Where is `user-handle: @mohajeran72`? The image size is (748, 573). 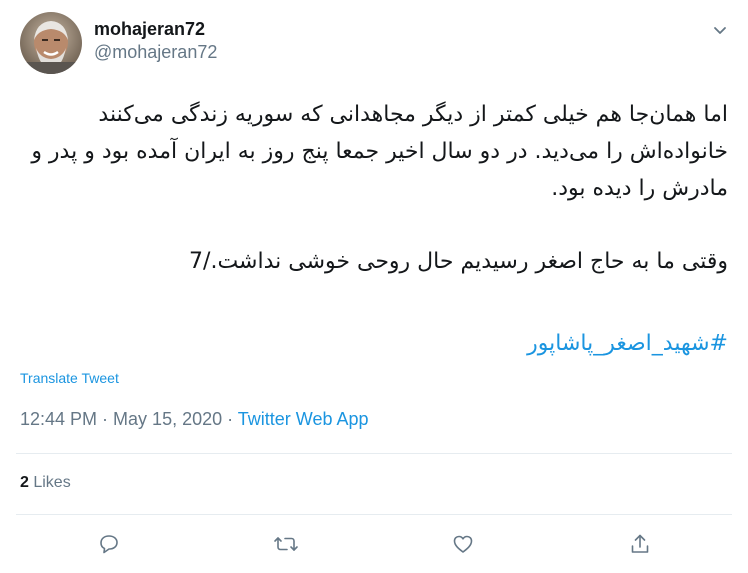
user-handle: @mohajeran72 is located at coordinates (155, 52).